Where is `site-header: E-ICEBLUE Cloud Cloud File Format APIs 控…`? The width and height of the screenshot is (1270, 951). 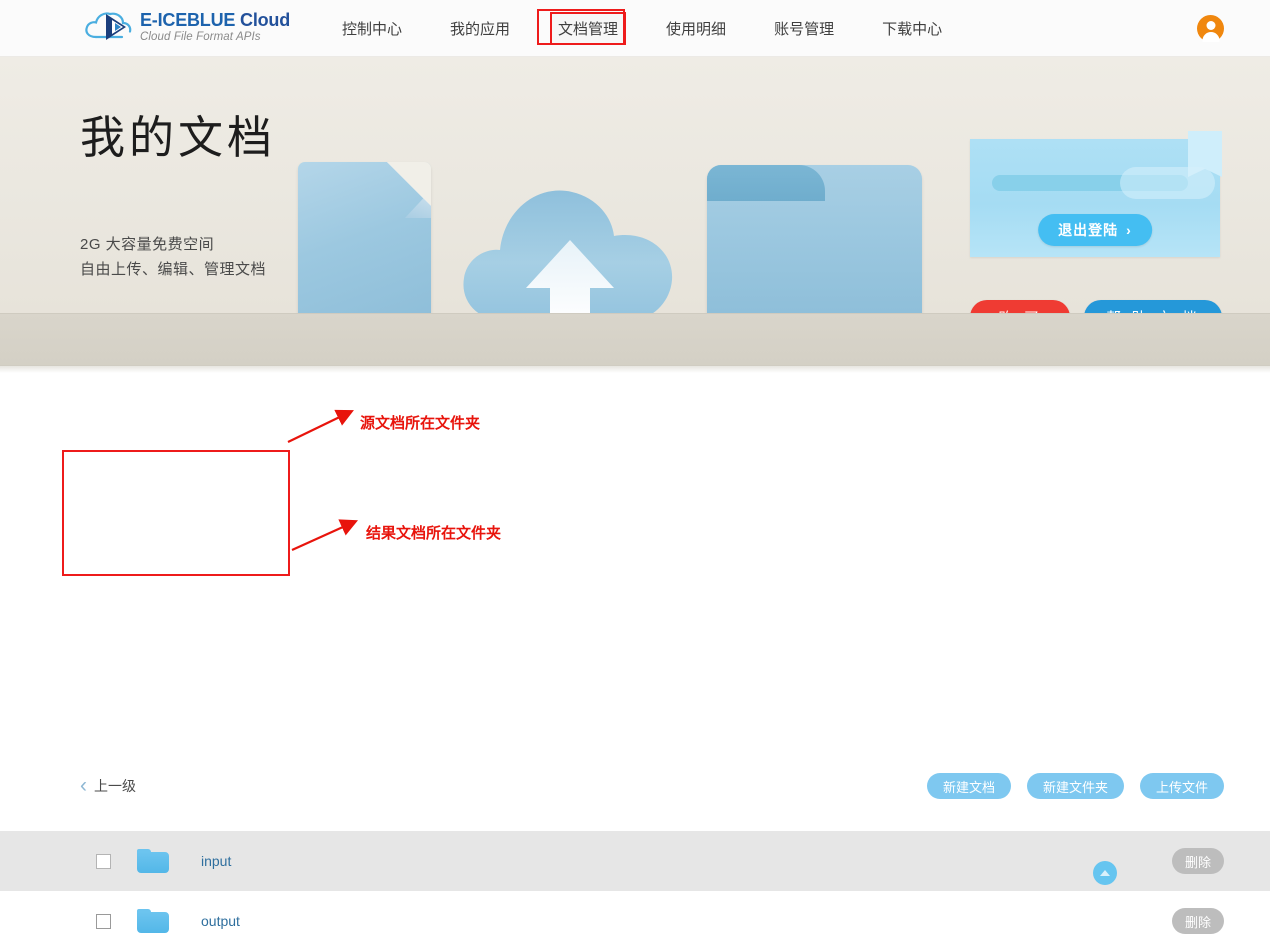 site-header: E-ICEBLUE Cloud Cloud File Format APIs 控… is located at coordinates (635, 28).